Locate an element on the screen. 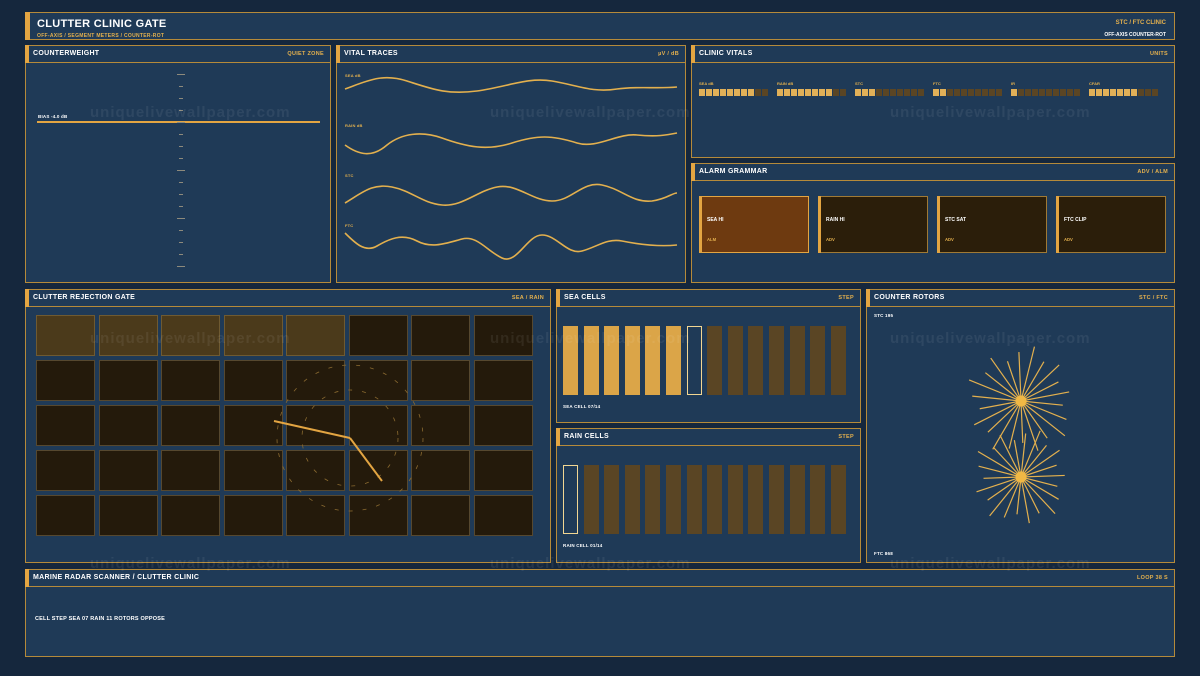 The width and height of the screenshot is (1200, 676). rotor-hub is located at coordinates (1021, 401).